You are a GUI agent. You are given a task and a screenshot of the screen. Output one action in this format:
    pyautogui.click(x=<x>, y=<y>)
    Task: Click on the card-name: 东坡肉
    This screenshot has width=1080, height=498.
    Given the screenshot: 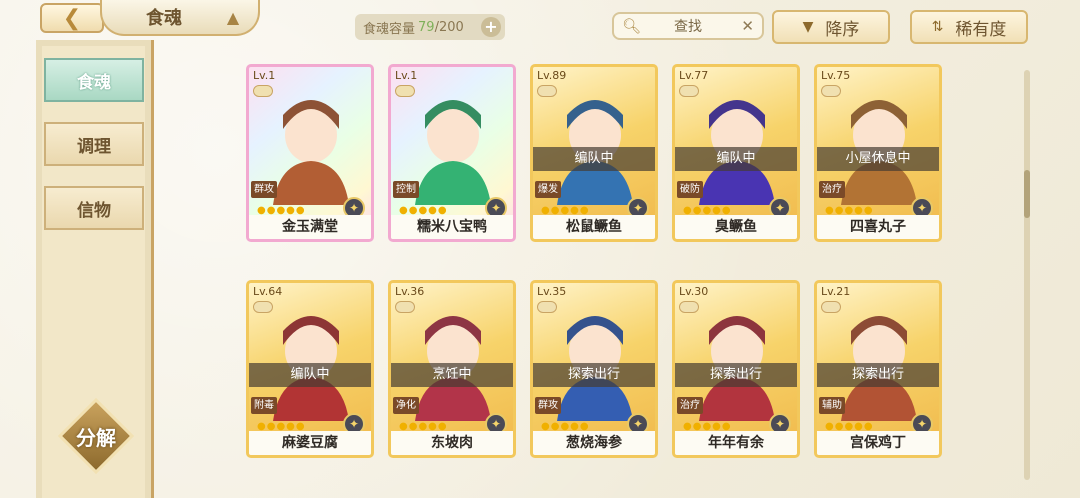 What is the action you would take?
    pyautogui.click(x=452, y=443)
    